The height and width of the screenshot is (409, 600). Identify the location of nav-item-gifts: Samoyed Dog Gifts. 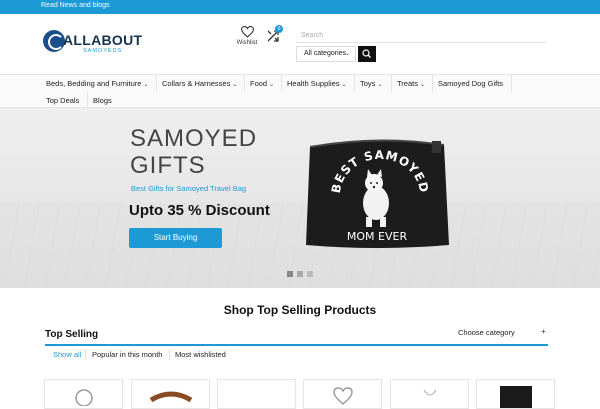
(472, 83).